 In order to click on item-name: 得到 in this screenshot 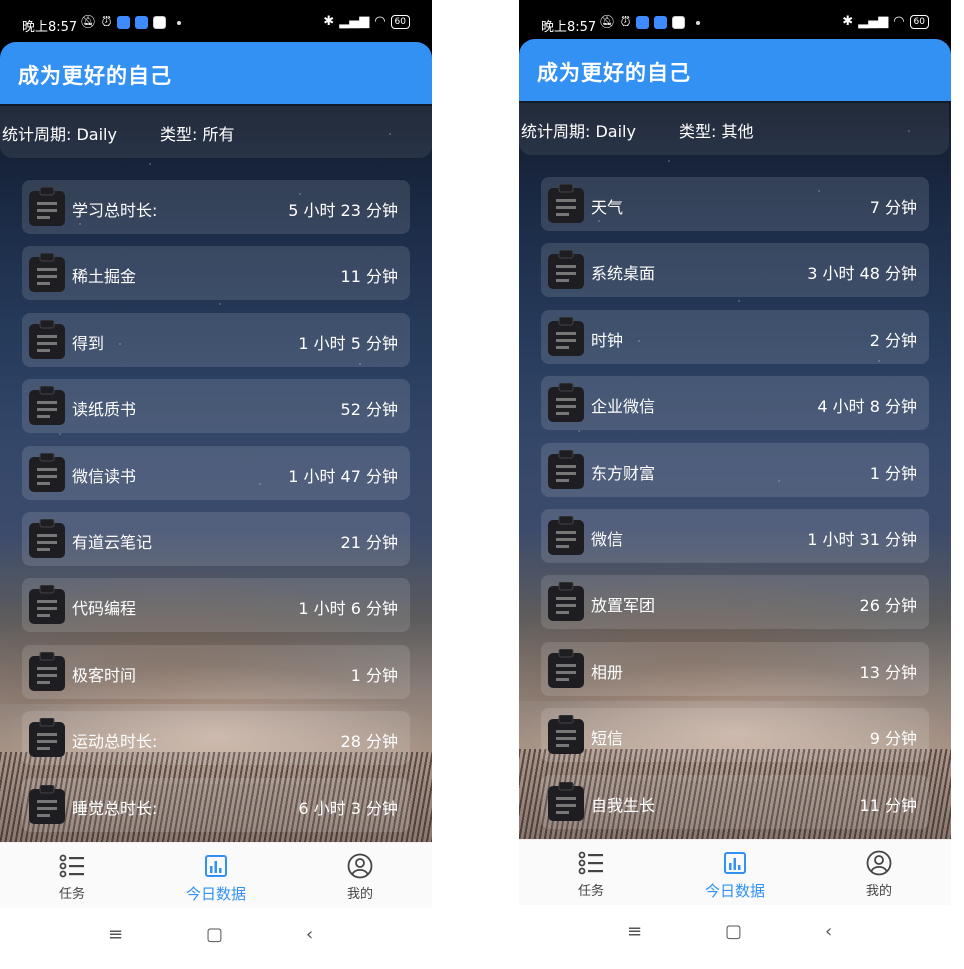, I will do `click(88, 343)`.